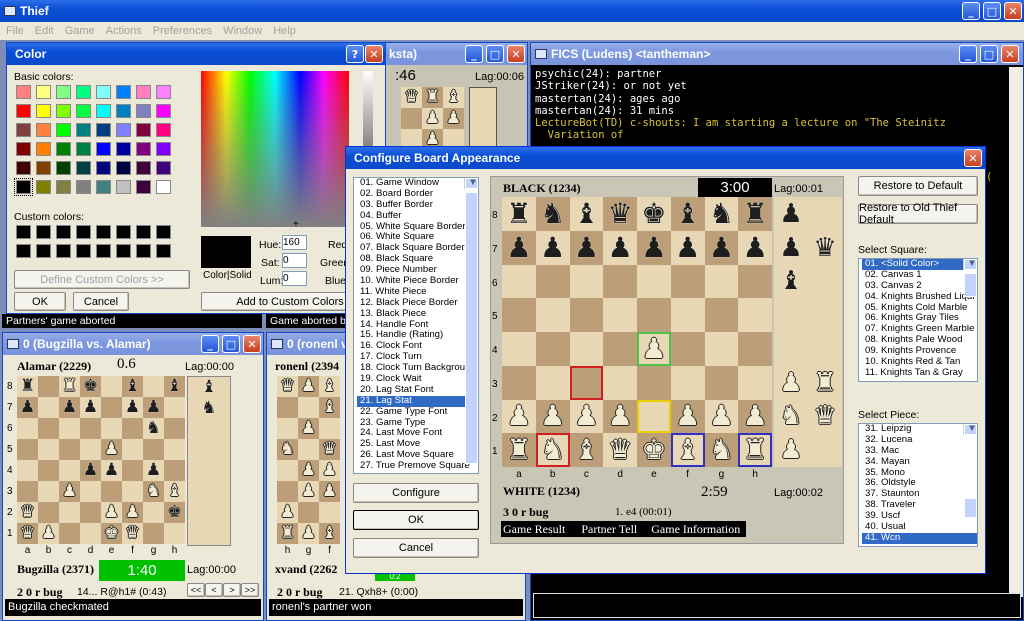 Image resolution: width=1024 pixels, height=621 pixels. Describe the element at coordinates (970, 278) in the screenshot. I see `square-list-scrollbar: ▲ ▼` at that location.